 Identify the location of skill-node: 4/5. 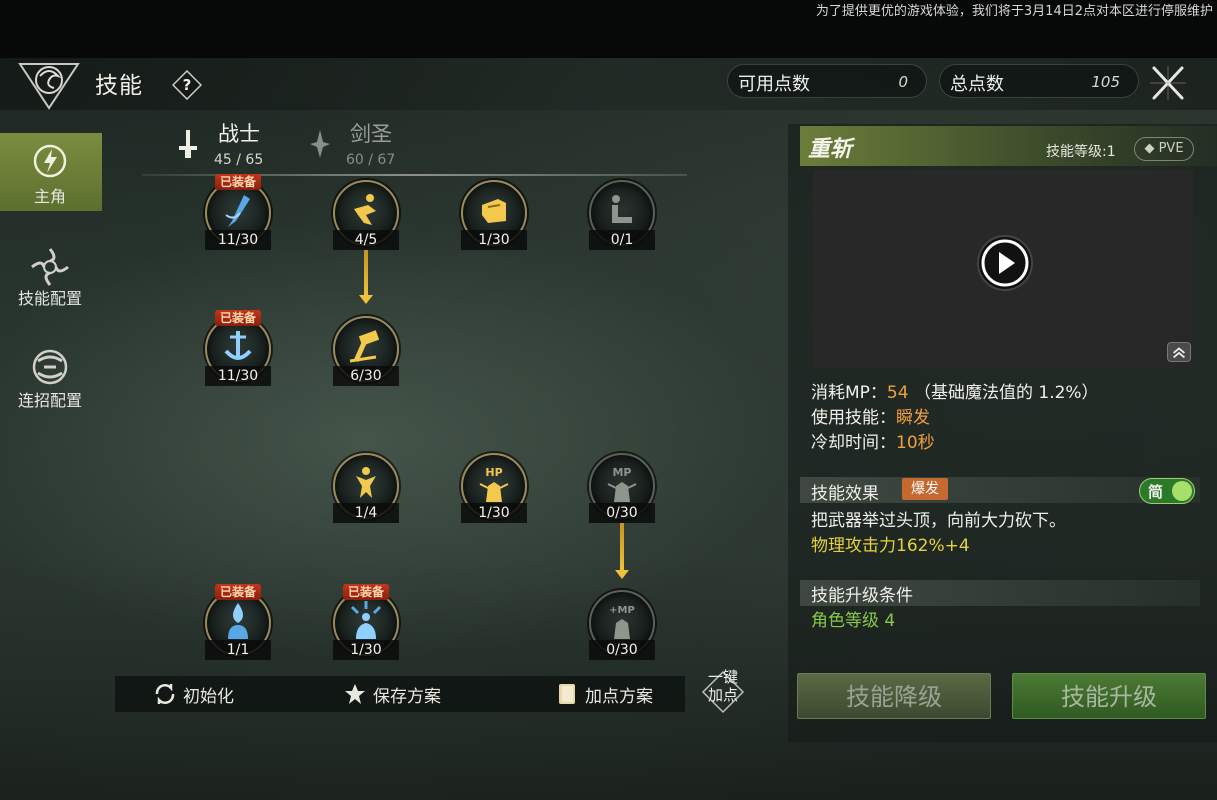
(366, 217).